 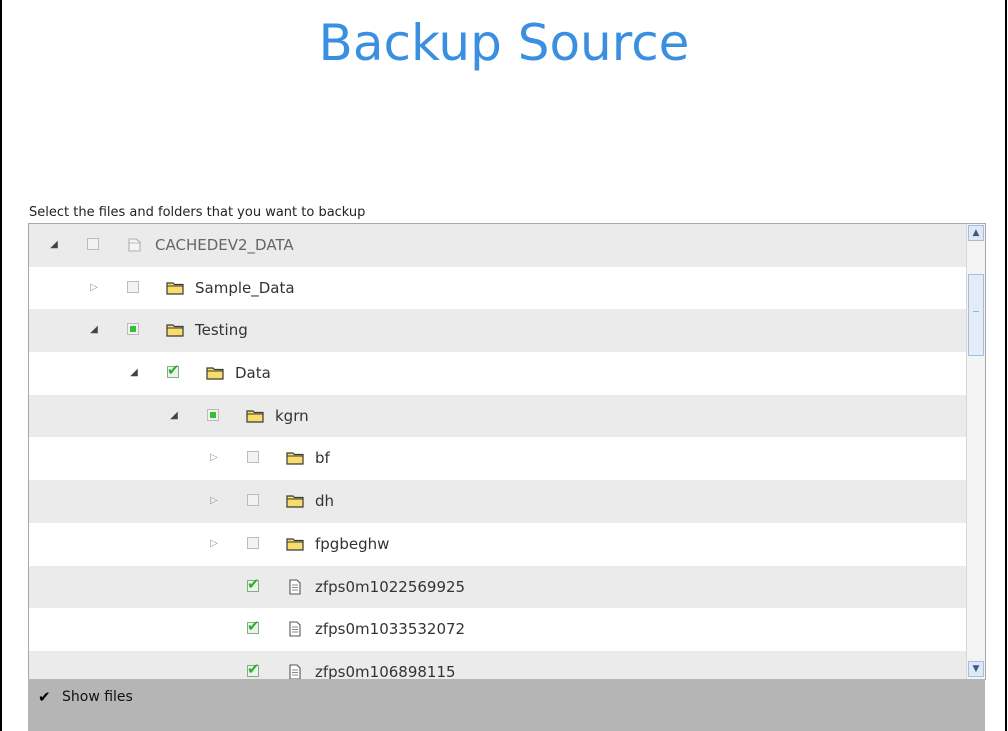 I want to click on tree-footer: ✔ Show files, so click(x=506, y=705).